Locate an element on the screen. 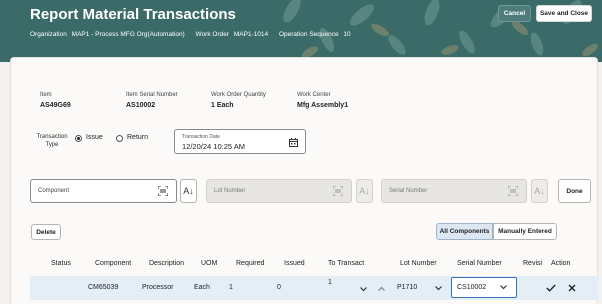 Image resolution: width=602 pixels, height=304 pixels. row-issued: 0 is located at coordinates (279, 287).